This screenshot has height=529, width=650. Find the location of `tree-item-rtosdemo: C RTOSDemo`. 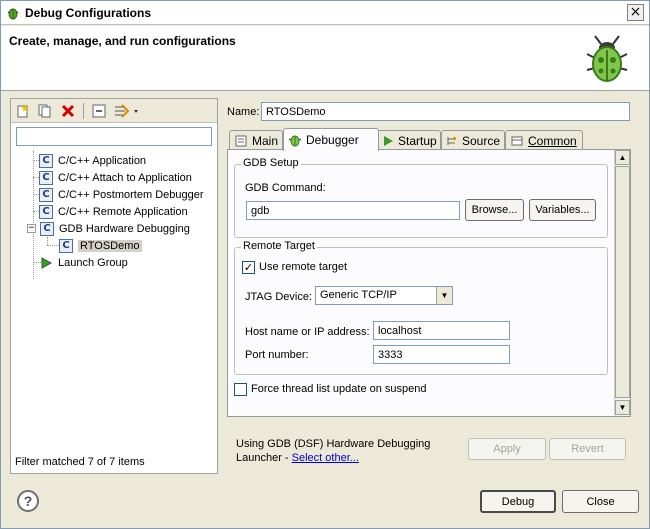

tree-item-rtosdemo: C RTOSDemo is located at coordinates (100, 245).